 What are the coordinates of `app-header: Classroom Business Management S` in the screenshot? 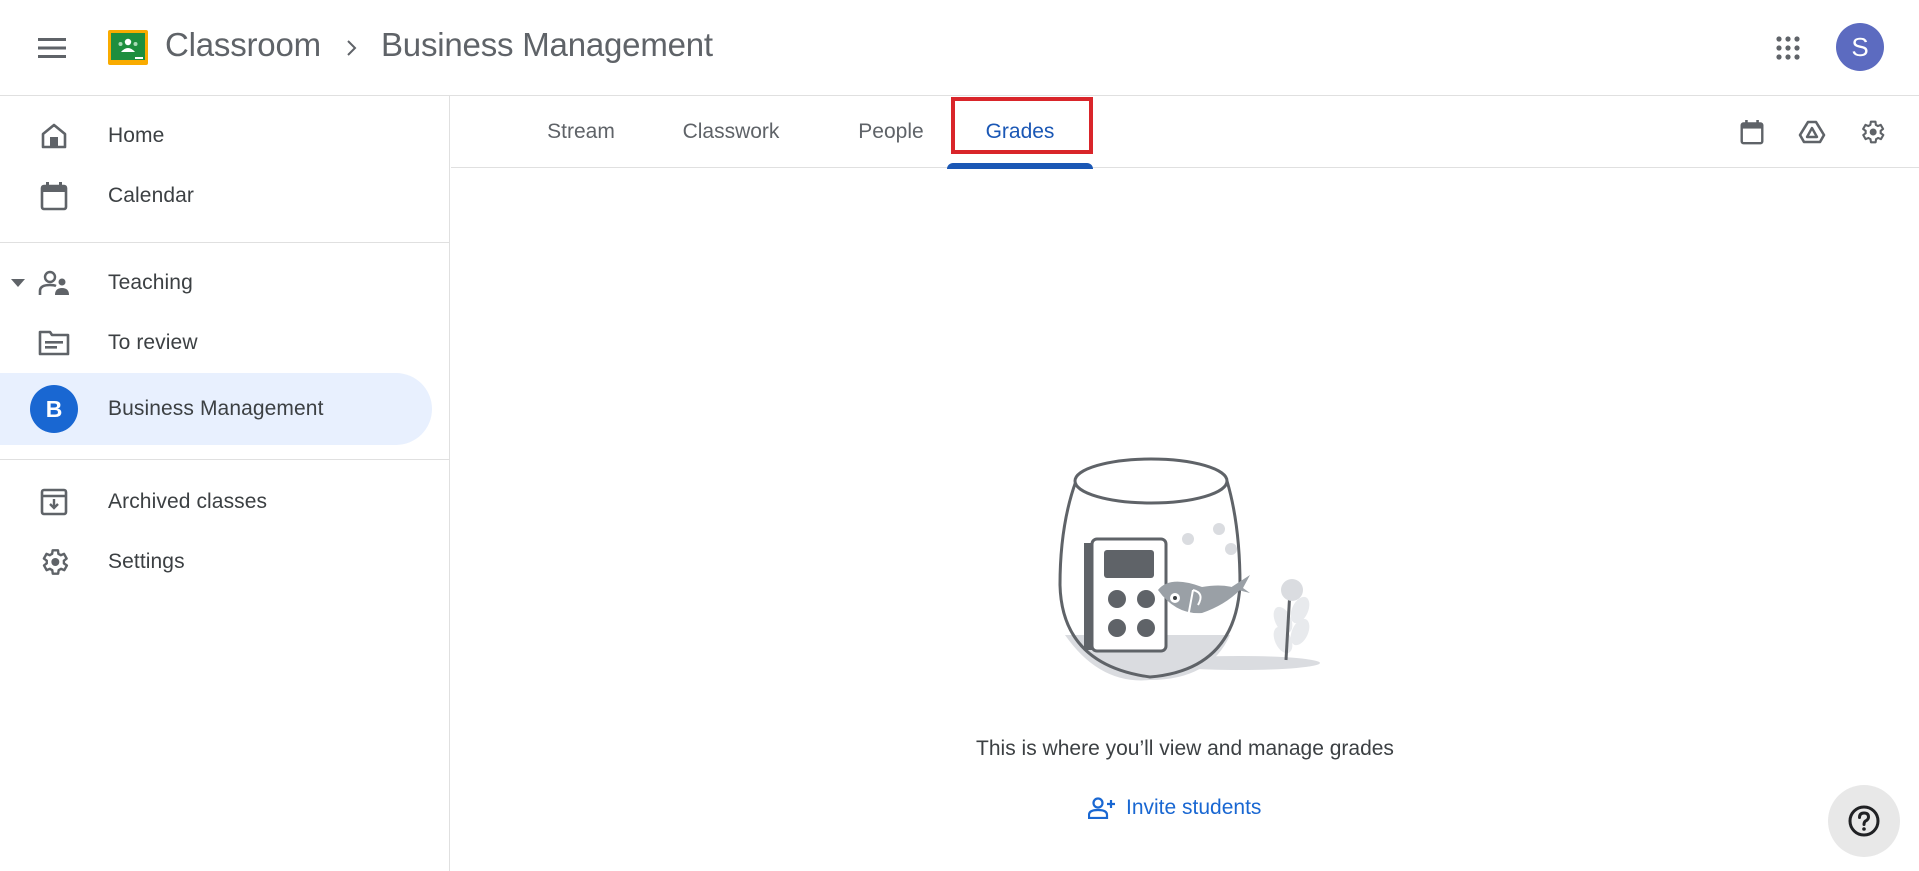 It's located at (959, 48).